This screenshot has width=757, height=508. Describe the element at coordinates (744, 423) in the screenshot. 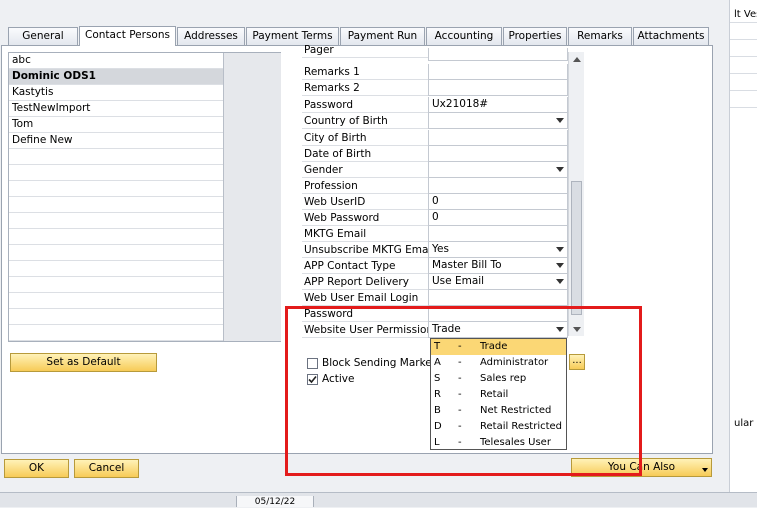

I see `background-text: ular` at that location.